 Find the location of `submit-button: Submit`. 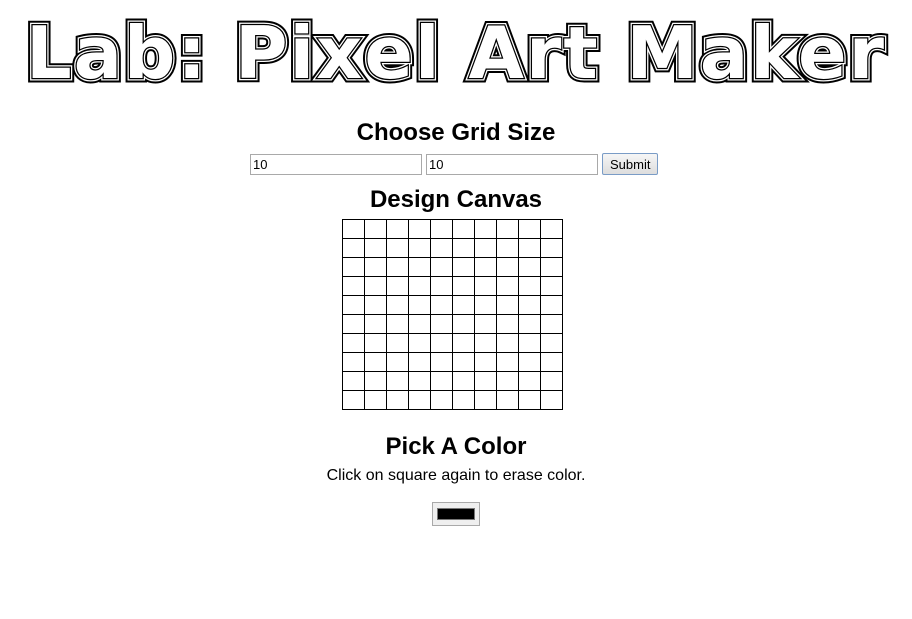

submit-button: Submit is located at coordinates (630, 164).